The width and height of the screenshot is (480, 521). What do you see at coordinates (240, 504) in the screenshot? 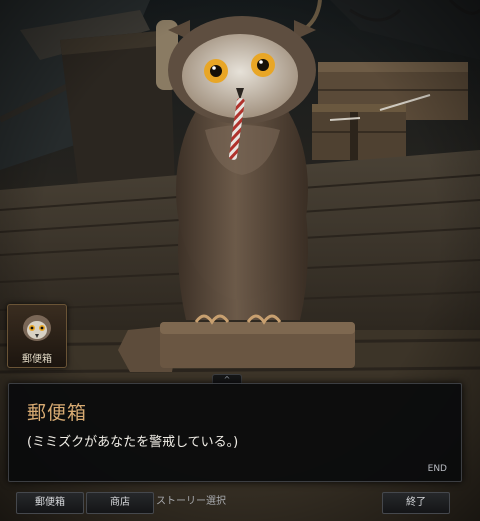
I see `bottom-bar: 郵便箱 商店 ストーリー選択 終了` at bounding box center [240, 504].